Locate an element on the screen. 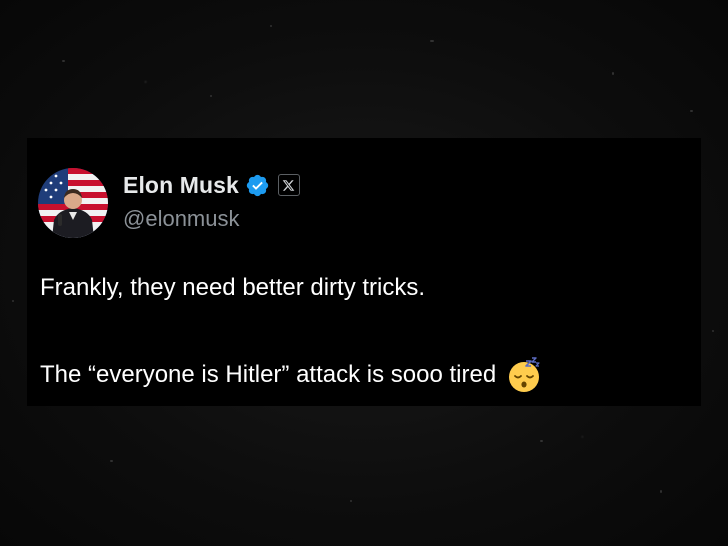  tweet-text-line-1: Frankly, they need better dirty tricks. is located at coordinates (233, 287).